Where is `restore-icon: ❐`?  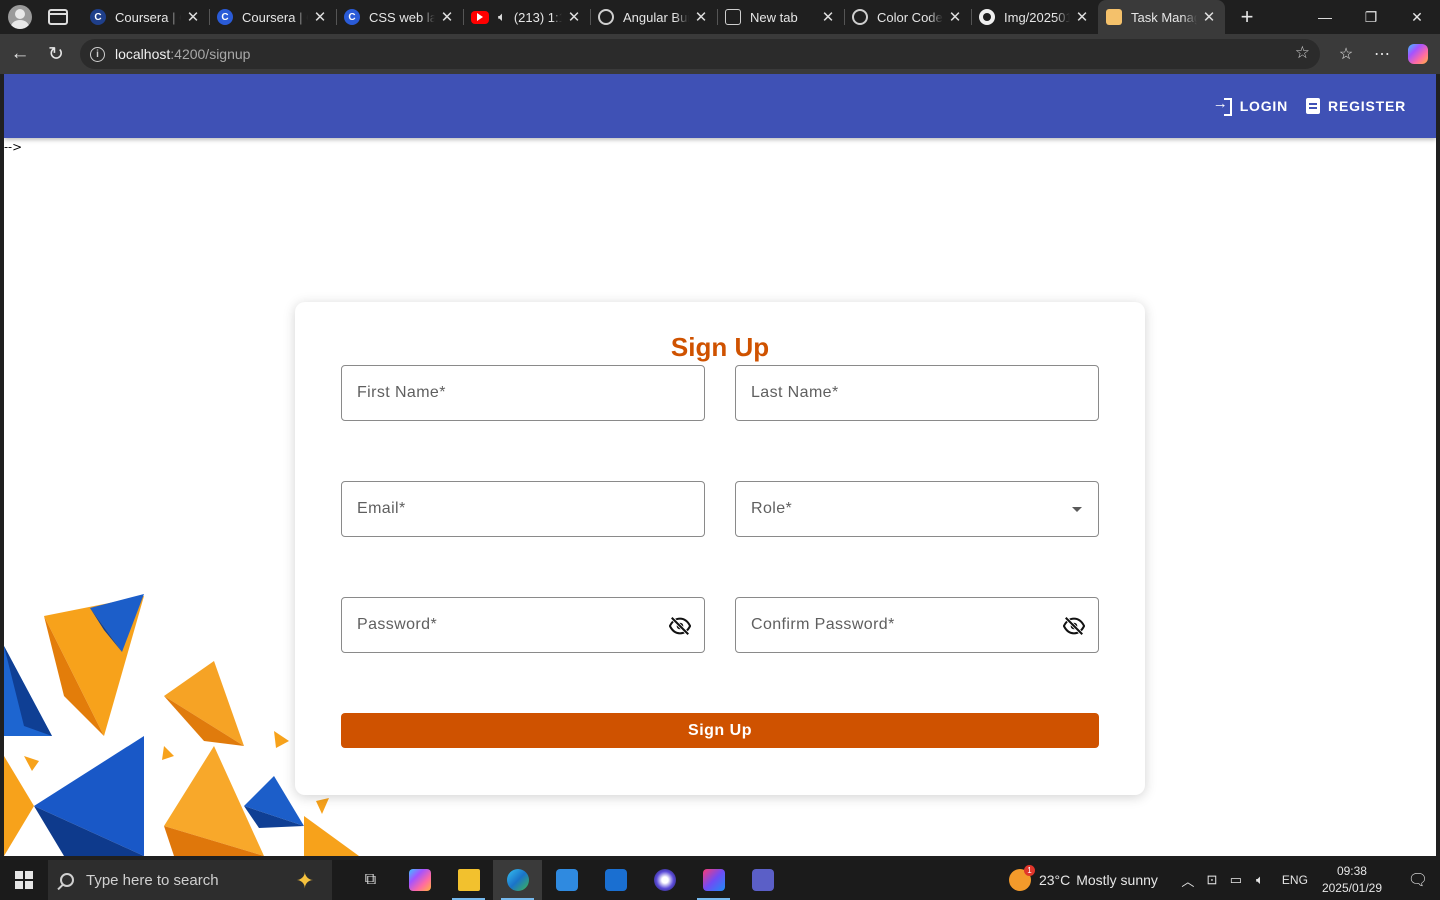
restore-icon: ❐ is located at coordinates (1371, 17).